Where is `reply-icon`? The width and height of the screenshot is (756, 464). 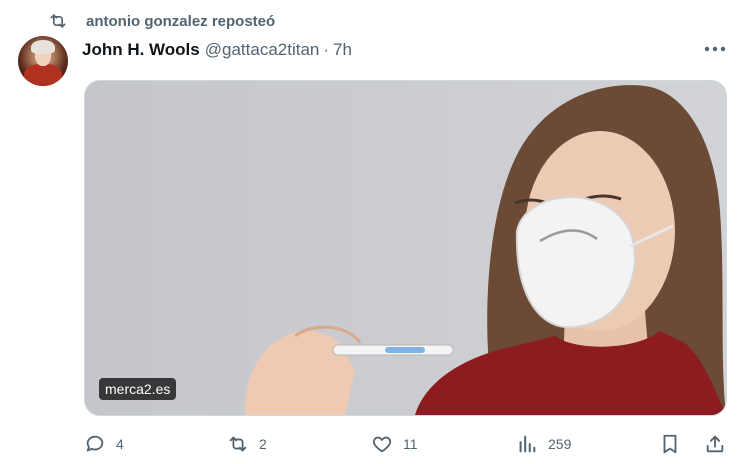
reply-icon is located at coordinates (95, 443).